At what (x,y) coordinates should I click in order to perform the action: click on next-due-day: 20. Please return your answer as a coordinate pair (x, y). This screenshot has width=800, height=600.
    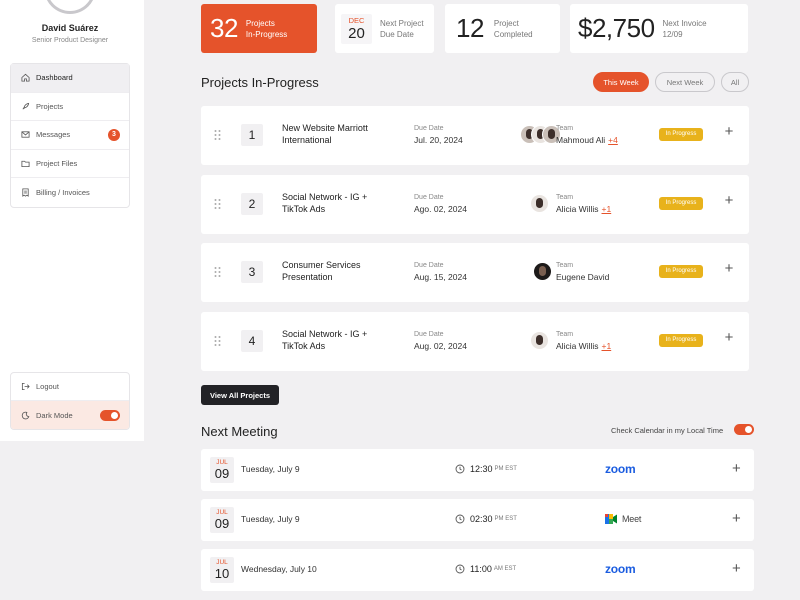
    Looking at the image, I should click on (356, 33).